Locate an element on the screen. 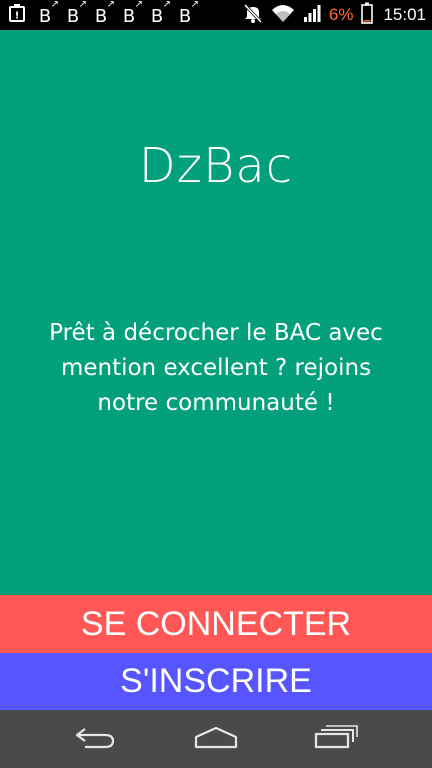  signup-button: S'INSCRIRE is located at coordinates (216, 681).